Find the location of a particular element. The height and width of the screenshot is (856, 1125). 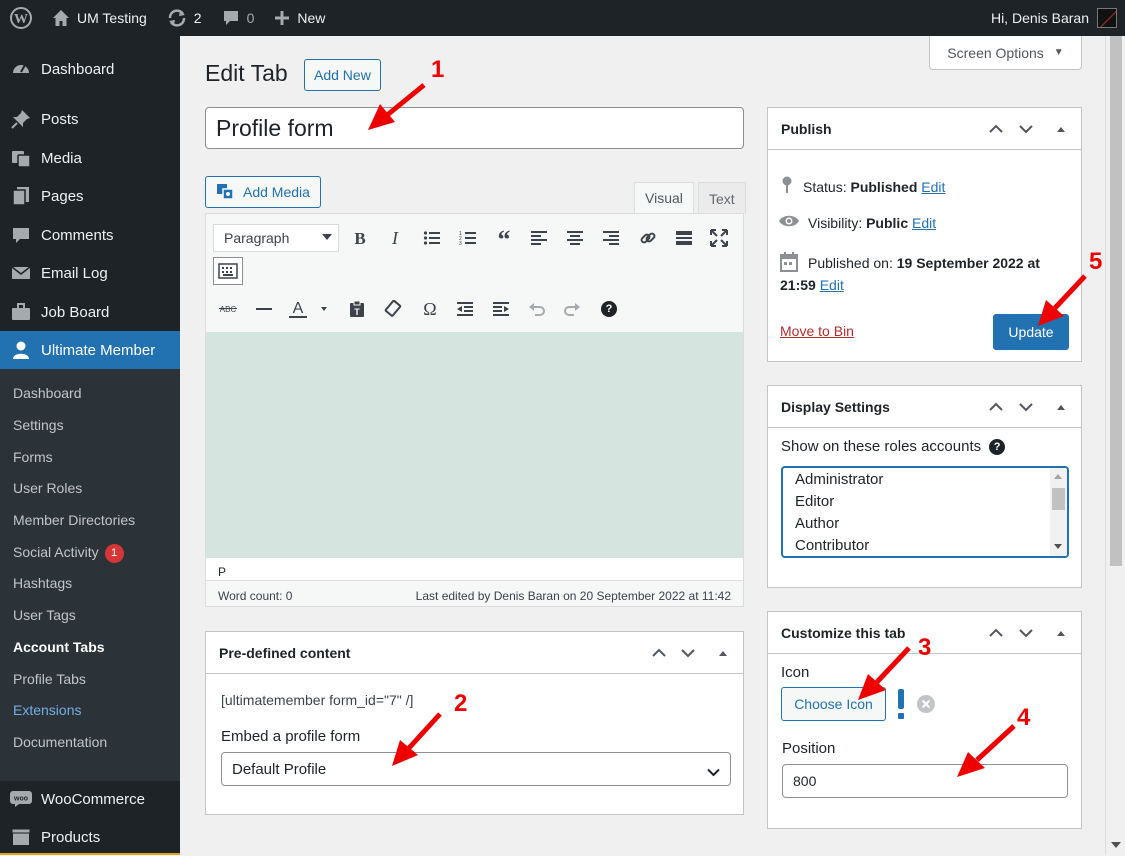

indent-icon is located at coordinates (501, 309).